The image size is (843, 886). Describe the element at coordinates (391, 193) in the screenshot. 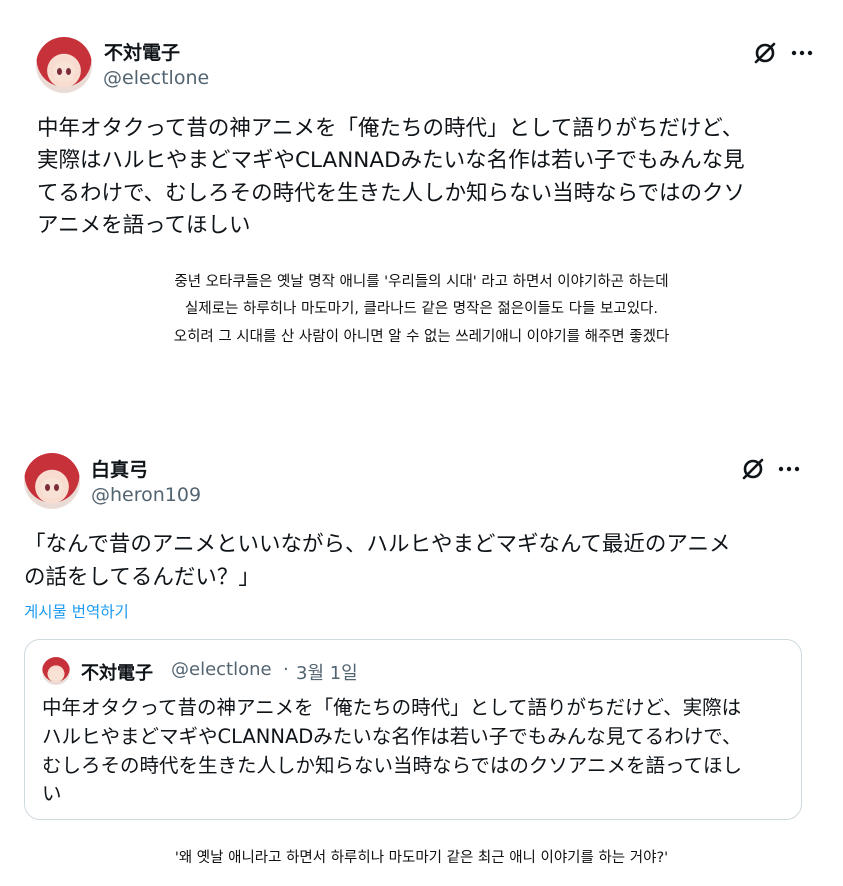

I see `post-text-line: てるわけで、むしろその時代を生きた人しか知らない当時ならではのクソ` at that location.